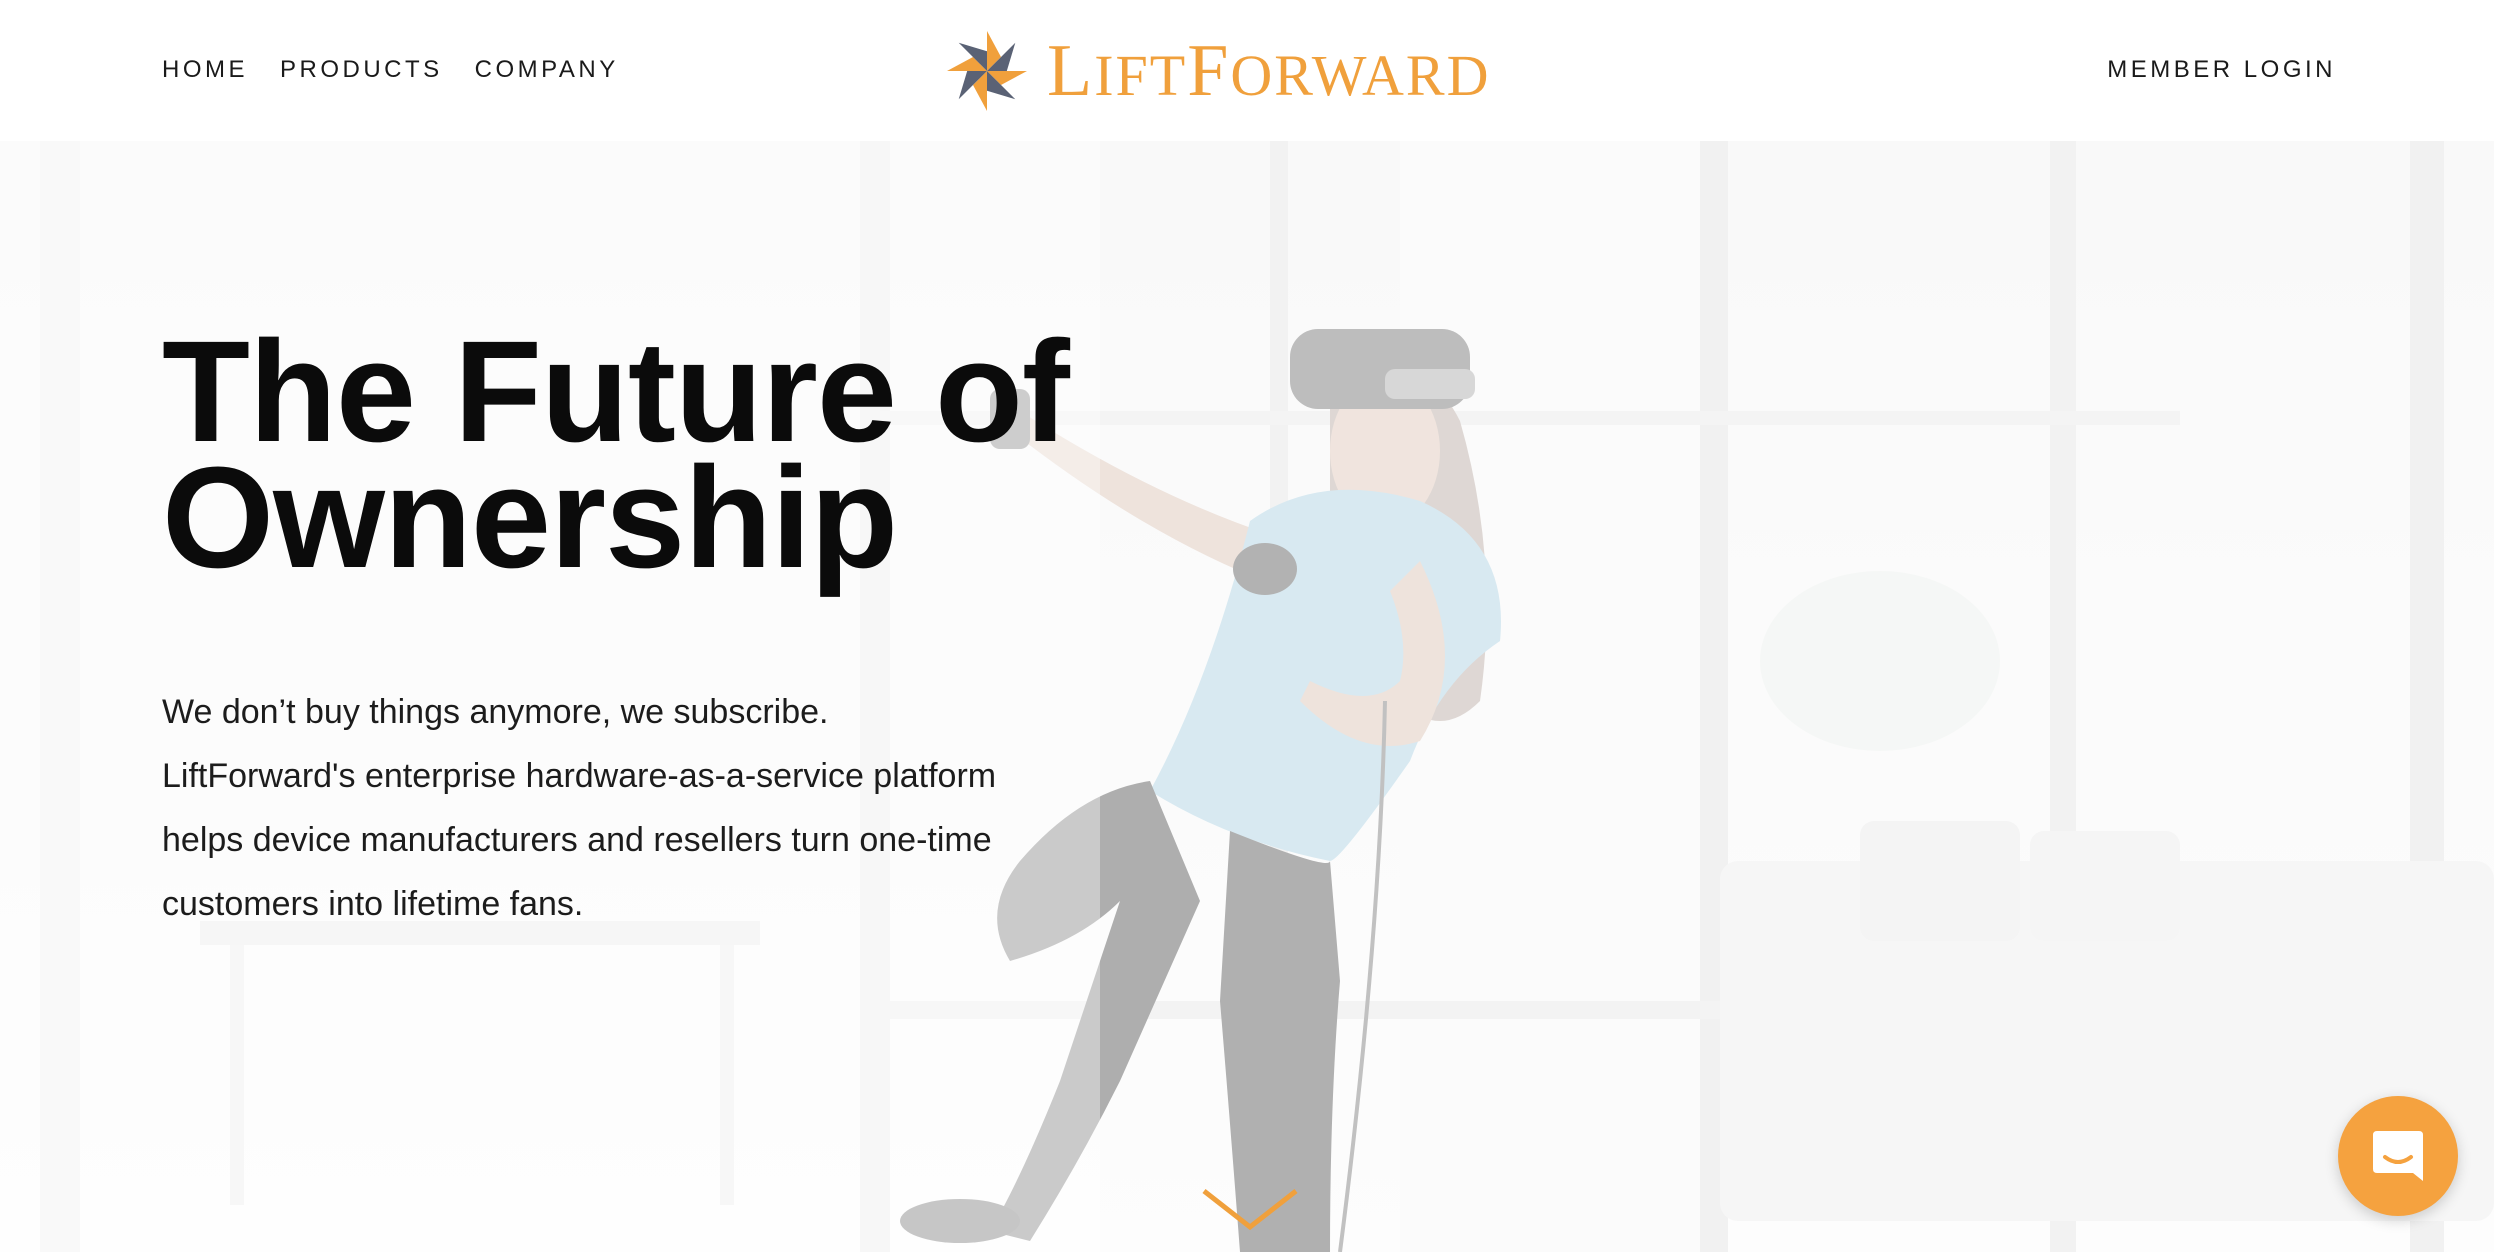 Image resolution: width=2494 pixels, height=1252 pixels. What do you see at coordinates (1071, 71) in the screenshot?
I see `logo-initial-l: L` at bounding box center [1071, 71].